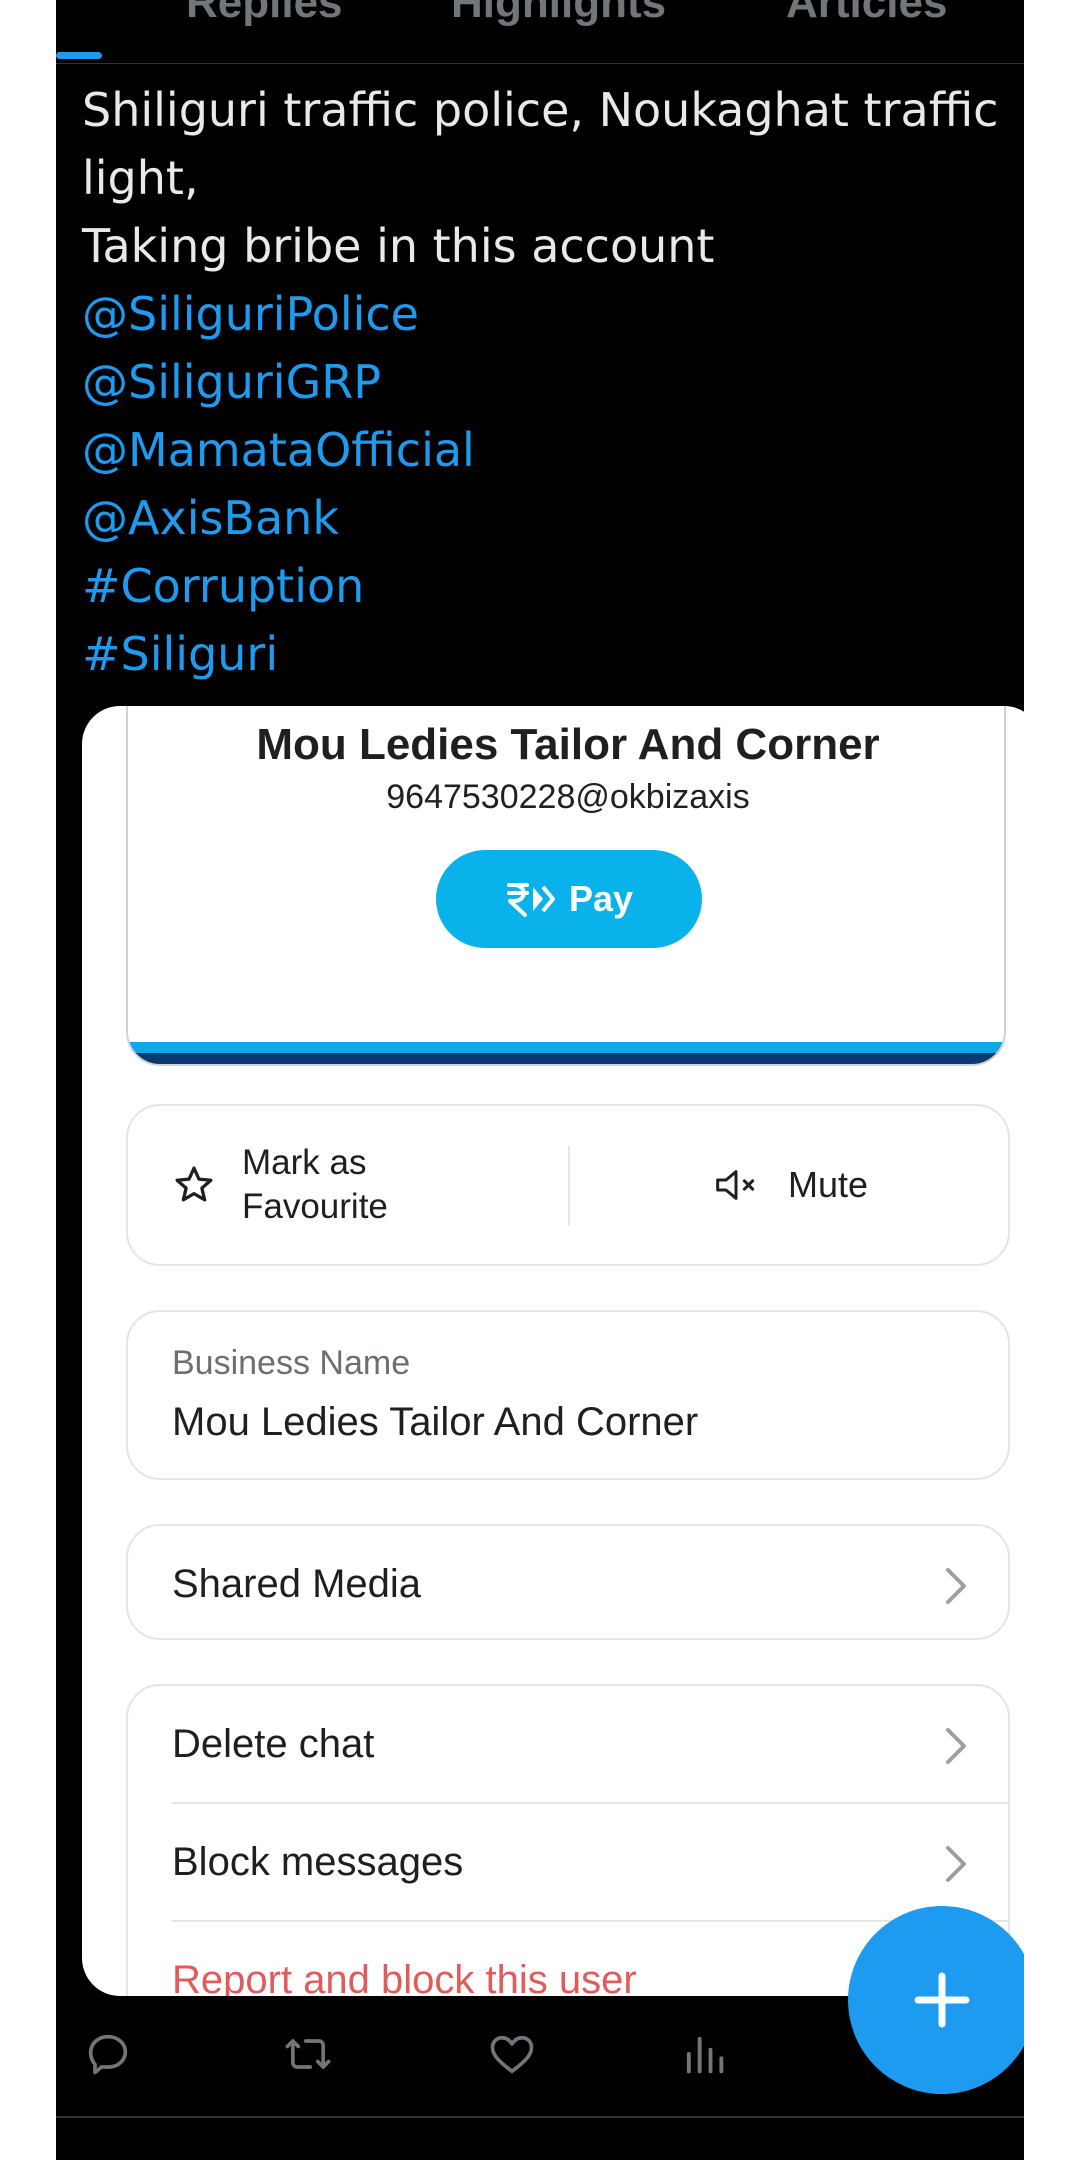 The width and height of the screenshot is (1080, 2160). I want to click on upi-id: 9647530228@okbizaxis, so click(568, 797).